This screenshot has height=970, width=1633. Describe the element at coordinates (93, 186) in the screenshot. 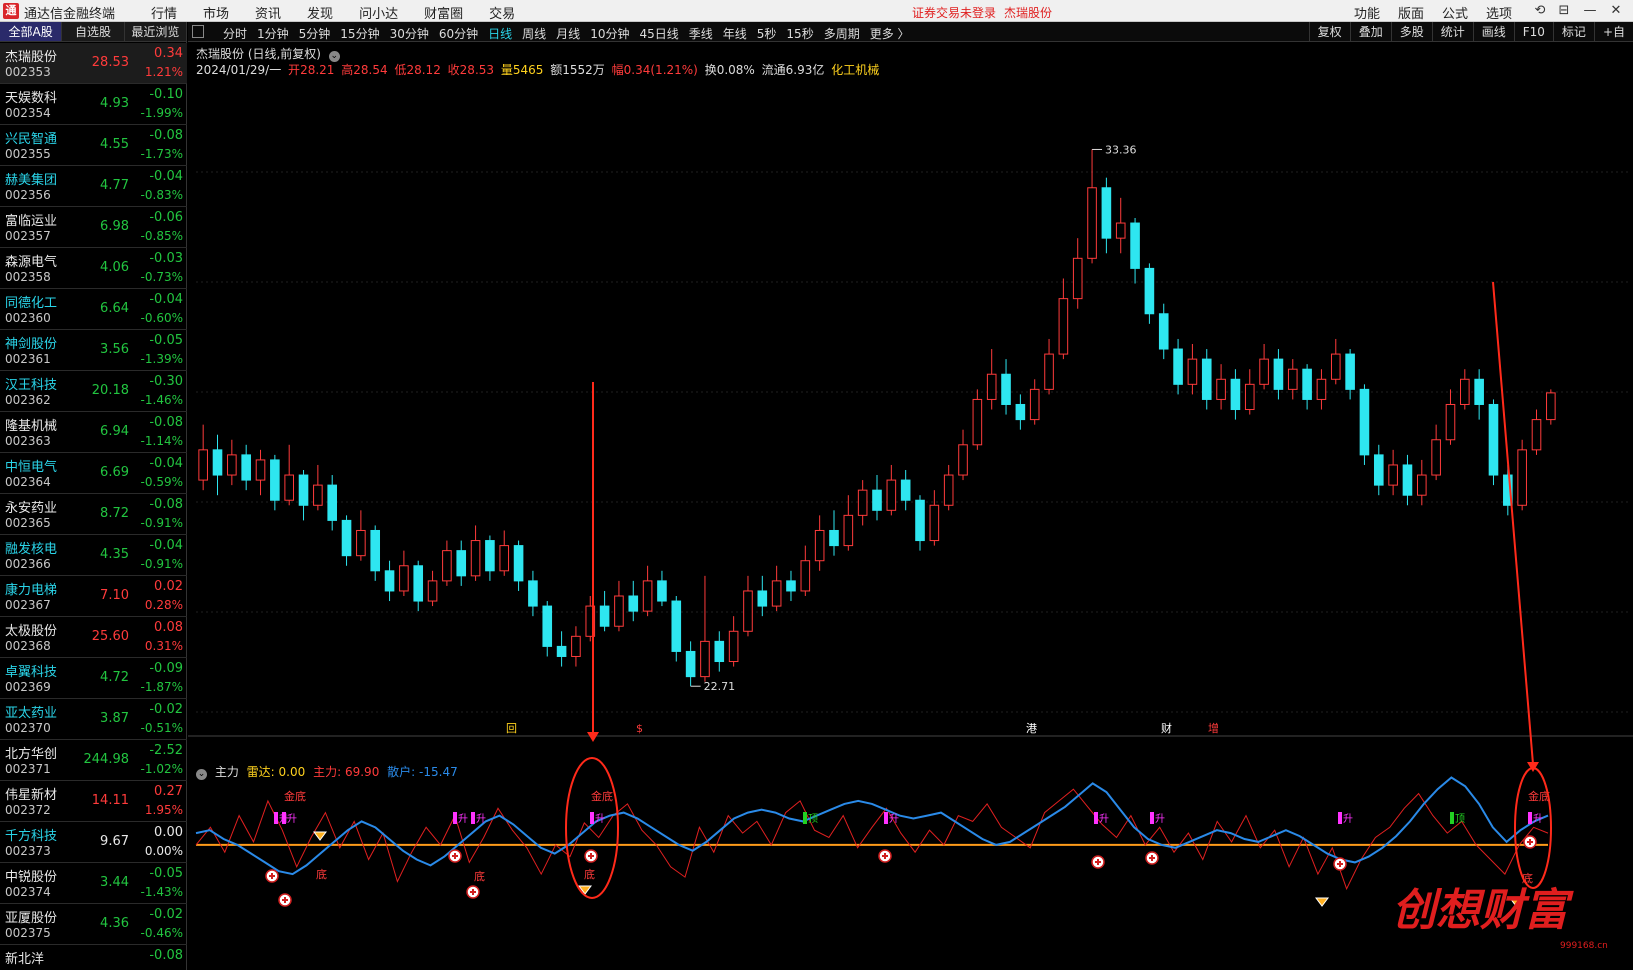

I see `stock-row: 赫美集团 002356 4.77 -0.04 -0.83%` at that location.